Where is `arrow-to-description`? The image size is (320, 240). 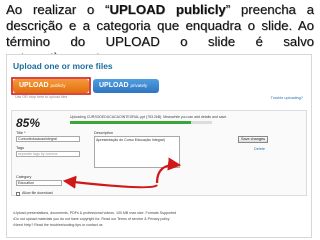
arrow-to-description is located at coordinates (168, 170).